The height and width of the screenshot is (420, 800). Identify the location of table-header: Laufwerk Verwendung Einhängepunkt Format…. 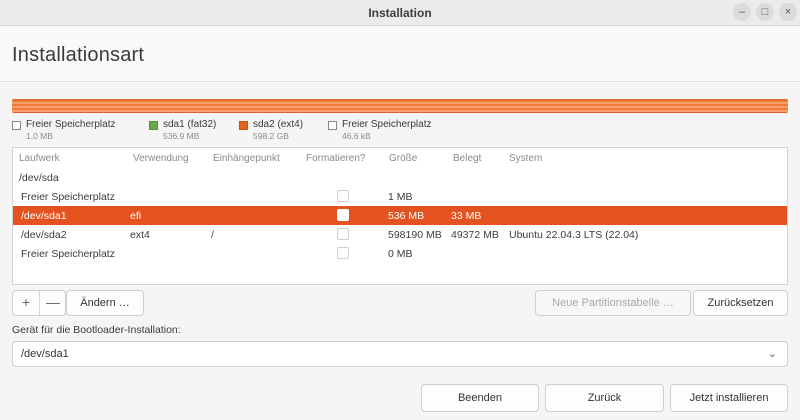
(400, 158).